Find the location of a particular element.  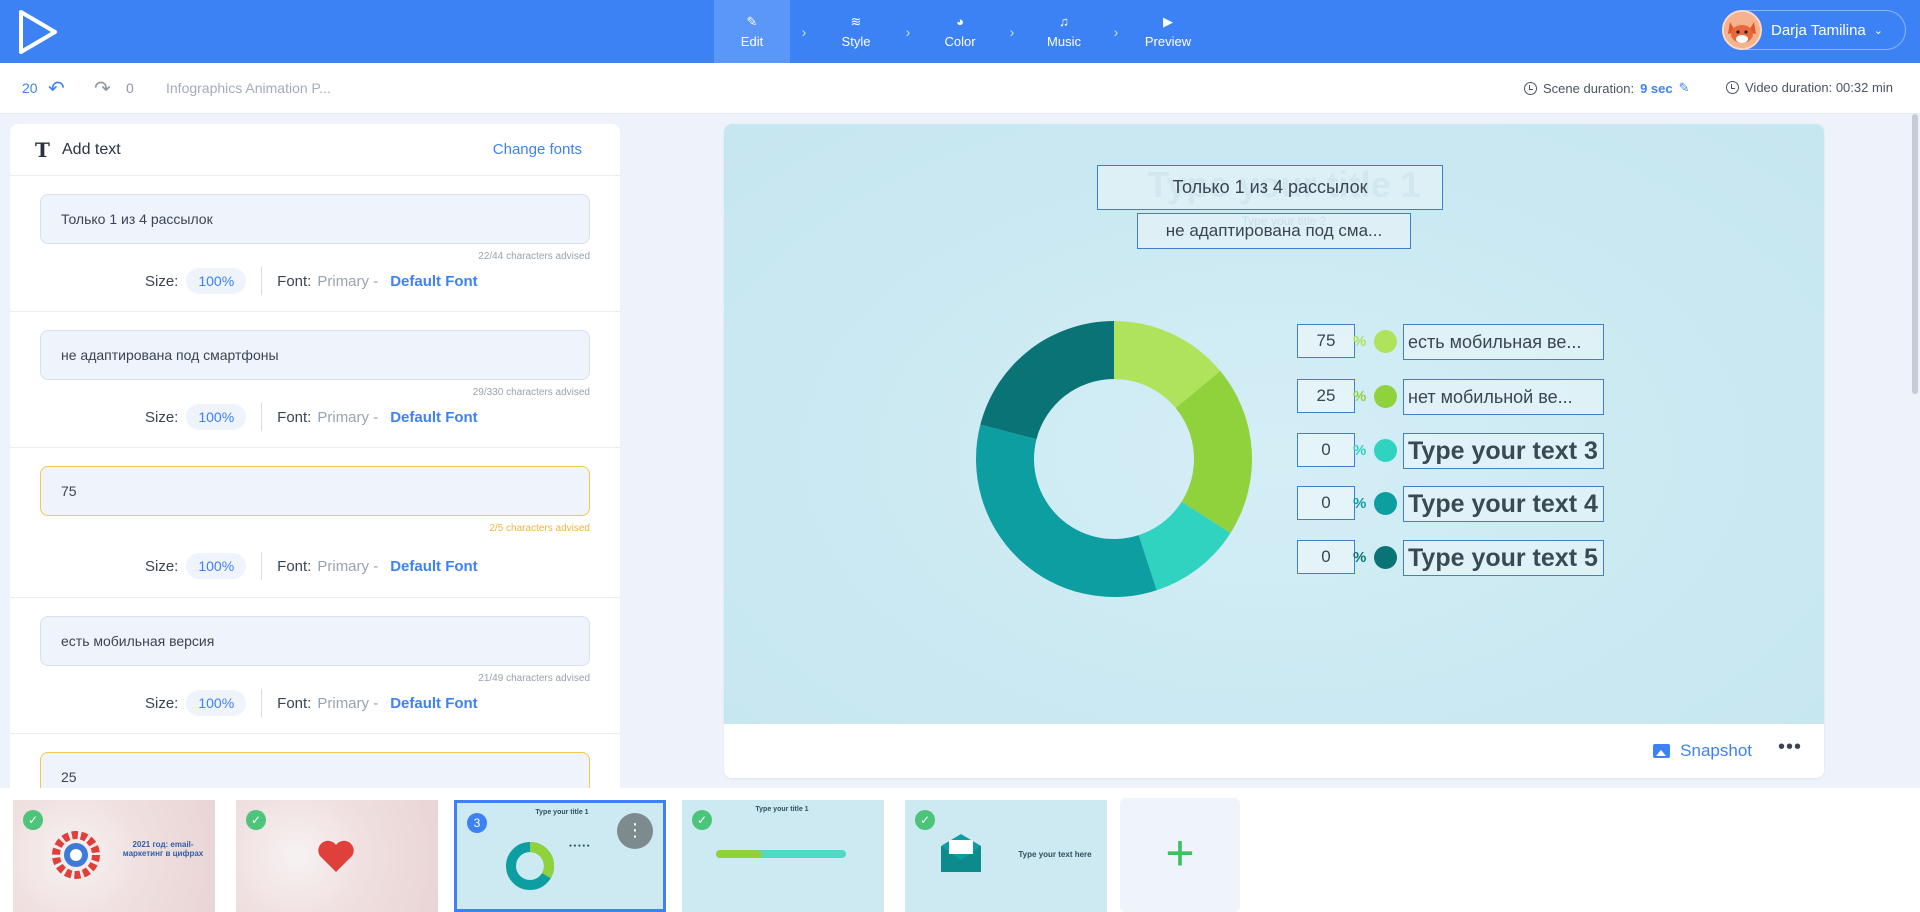

add-scene-button: + is located at coordinates (1180, 855).